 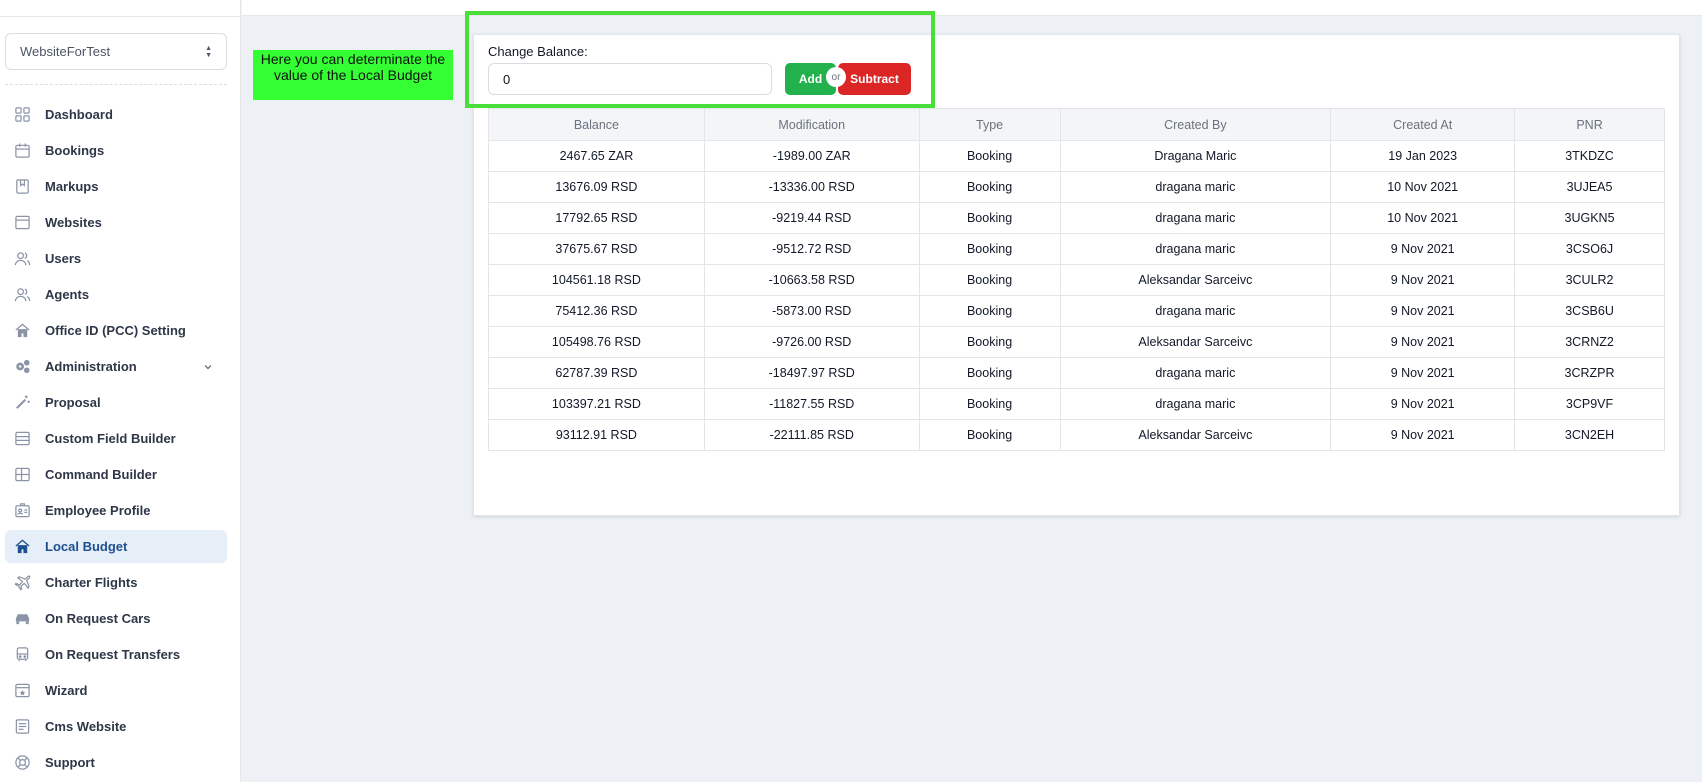 What do you see at coordinates (596, 280) in the screenshot?
I see `table-cell: 104561.18 RSD` at bounding box center [596, 280].